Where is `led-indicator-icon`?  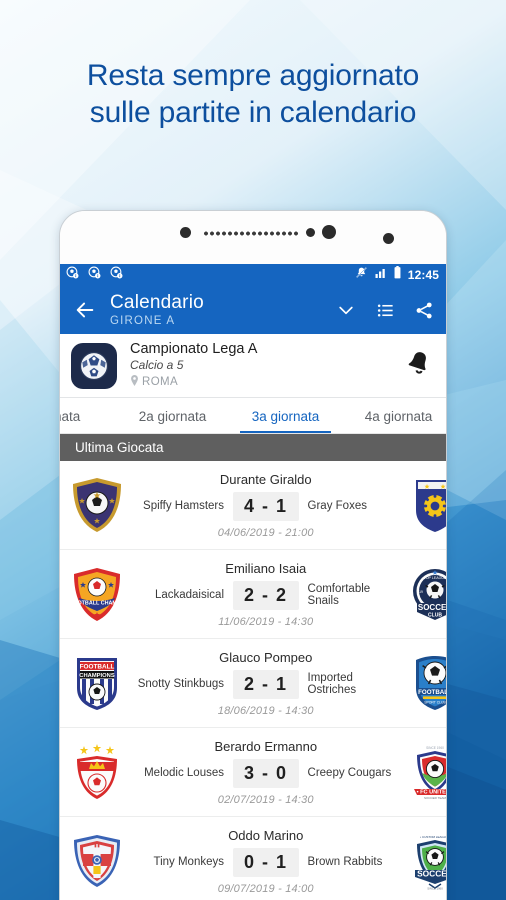
led-indicator-icon is located at coordinates (388, 238).